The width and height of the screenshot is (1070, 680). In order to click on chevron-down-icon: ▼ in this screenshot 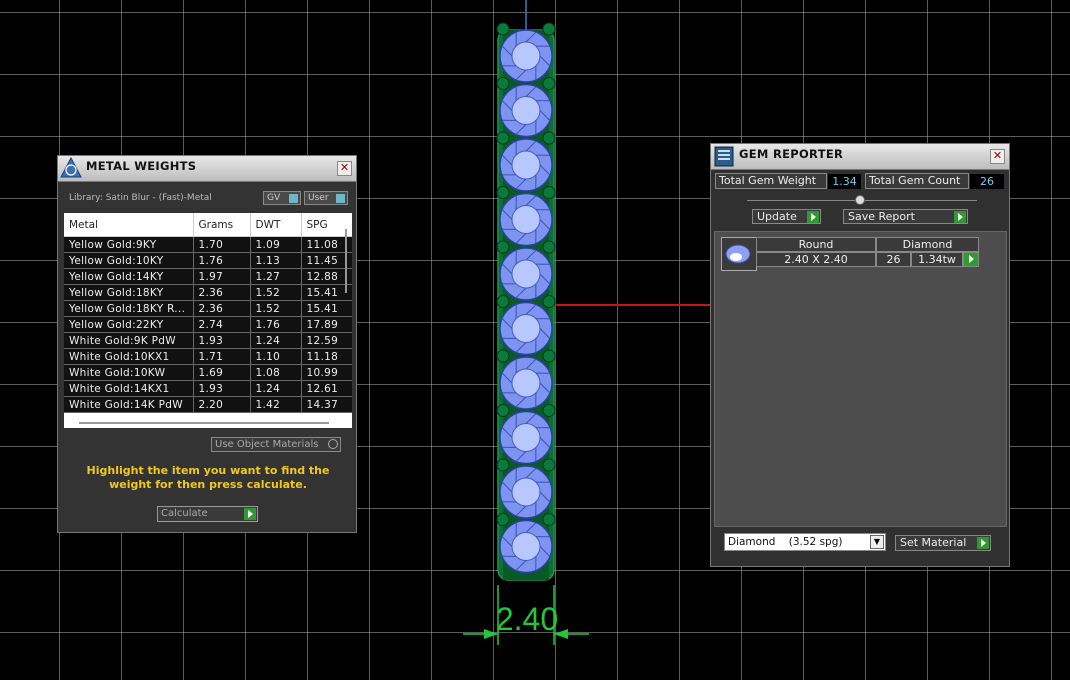, I will do `click(877, 542)`.